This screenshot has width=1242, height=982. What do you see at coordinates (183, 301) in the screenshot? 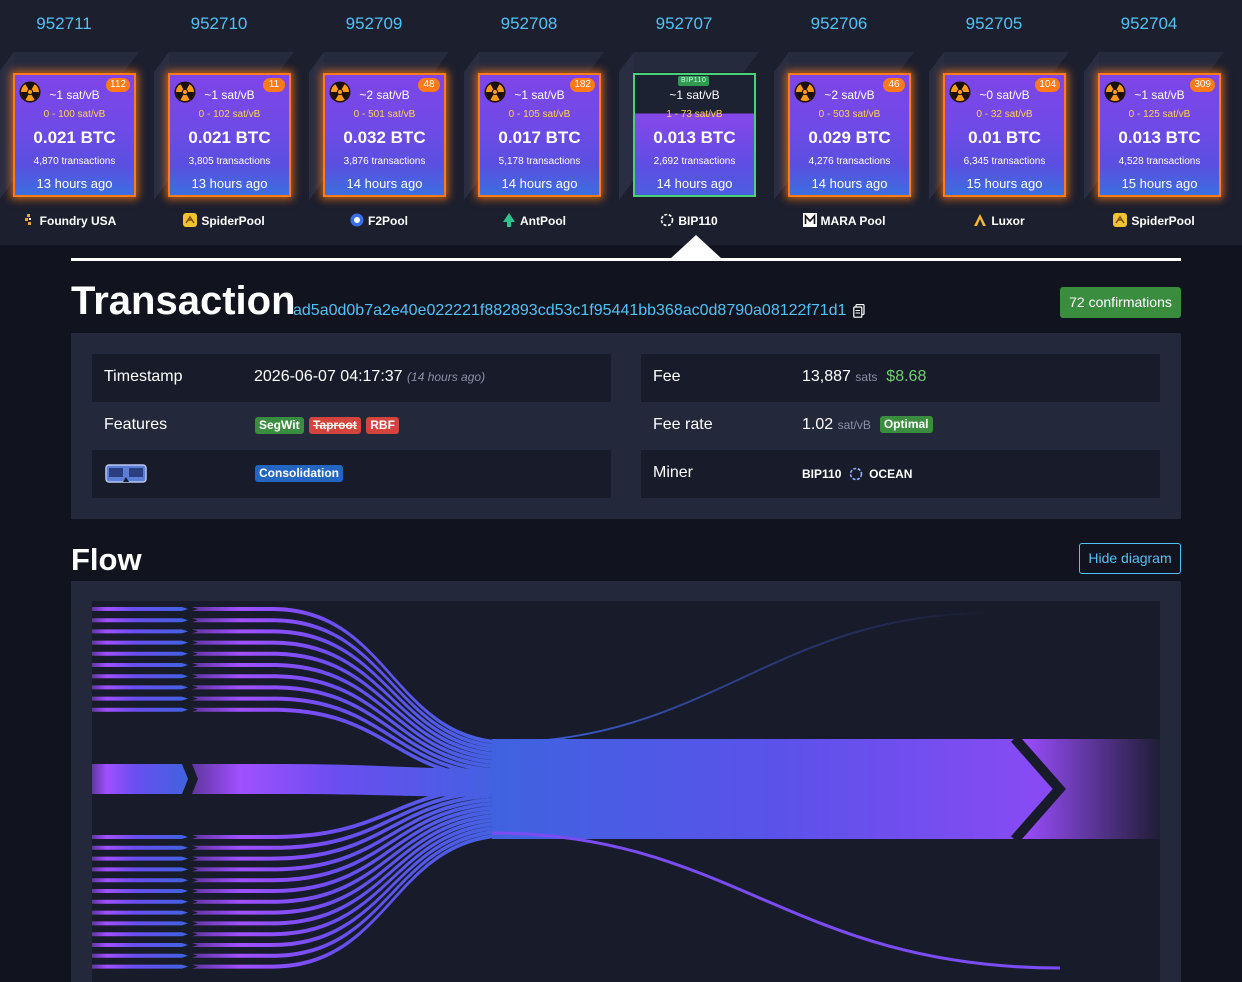
I see `page-title: Transaction` at bounding box center [183, 301].